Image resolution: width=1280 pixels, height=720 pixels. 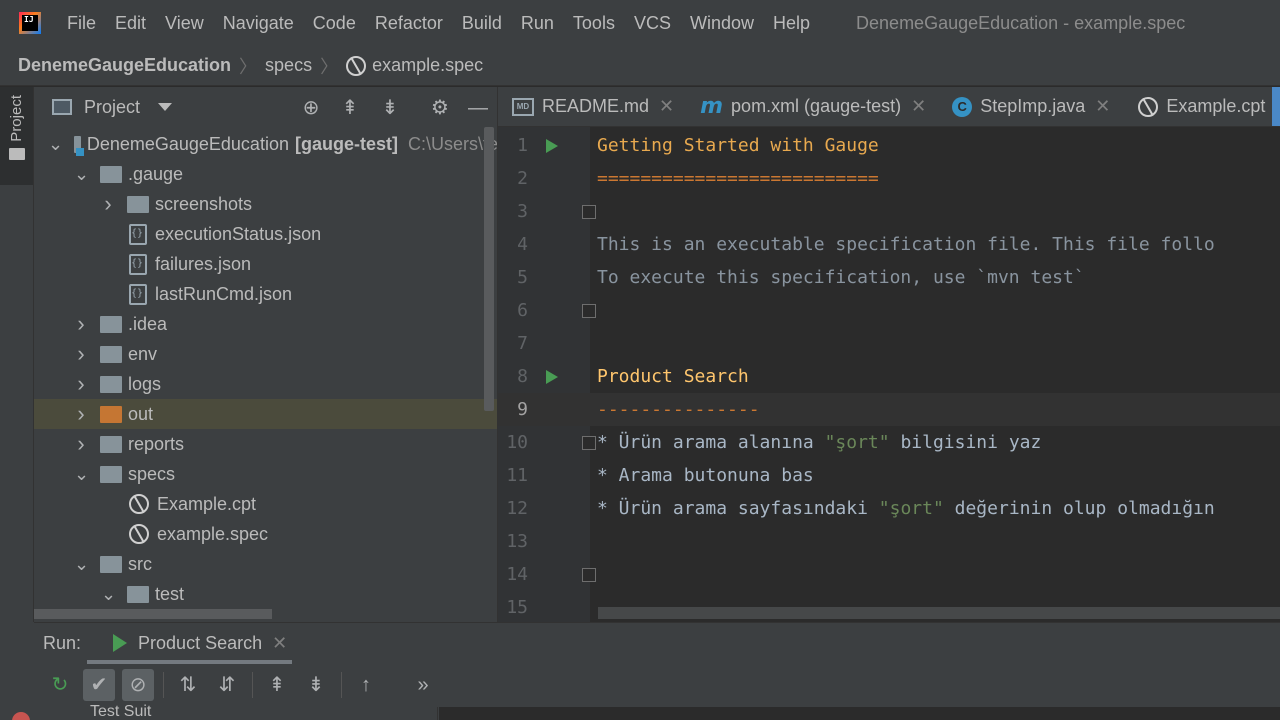 I want to click on tree-item: ›failures.json, so click(x=265, y=264).